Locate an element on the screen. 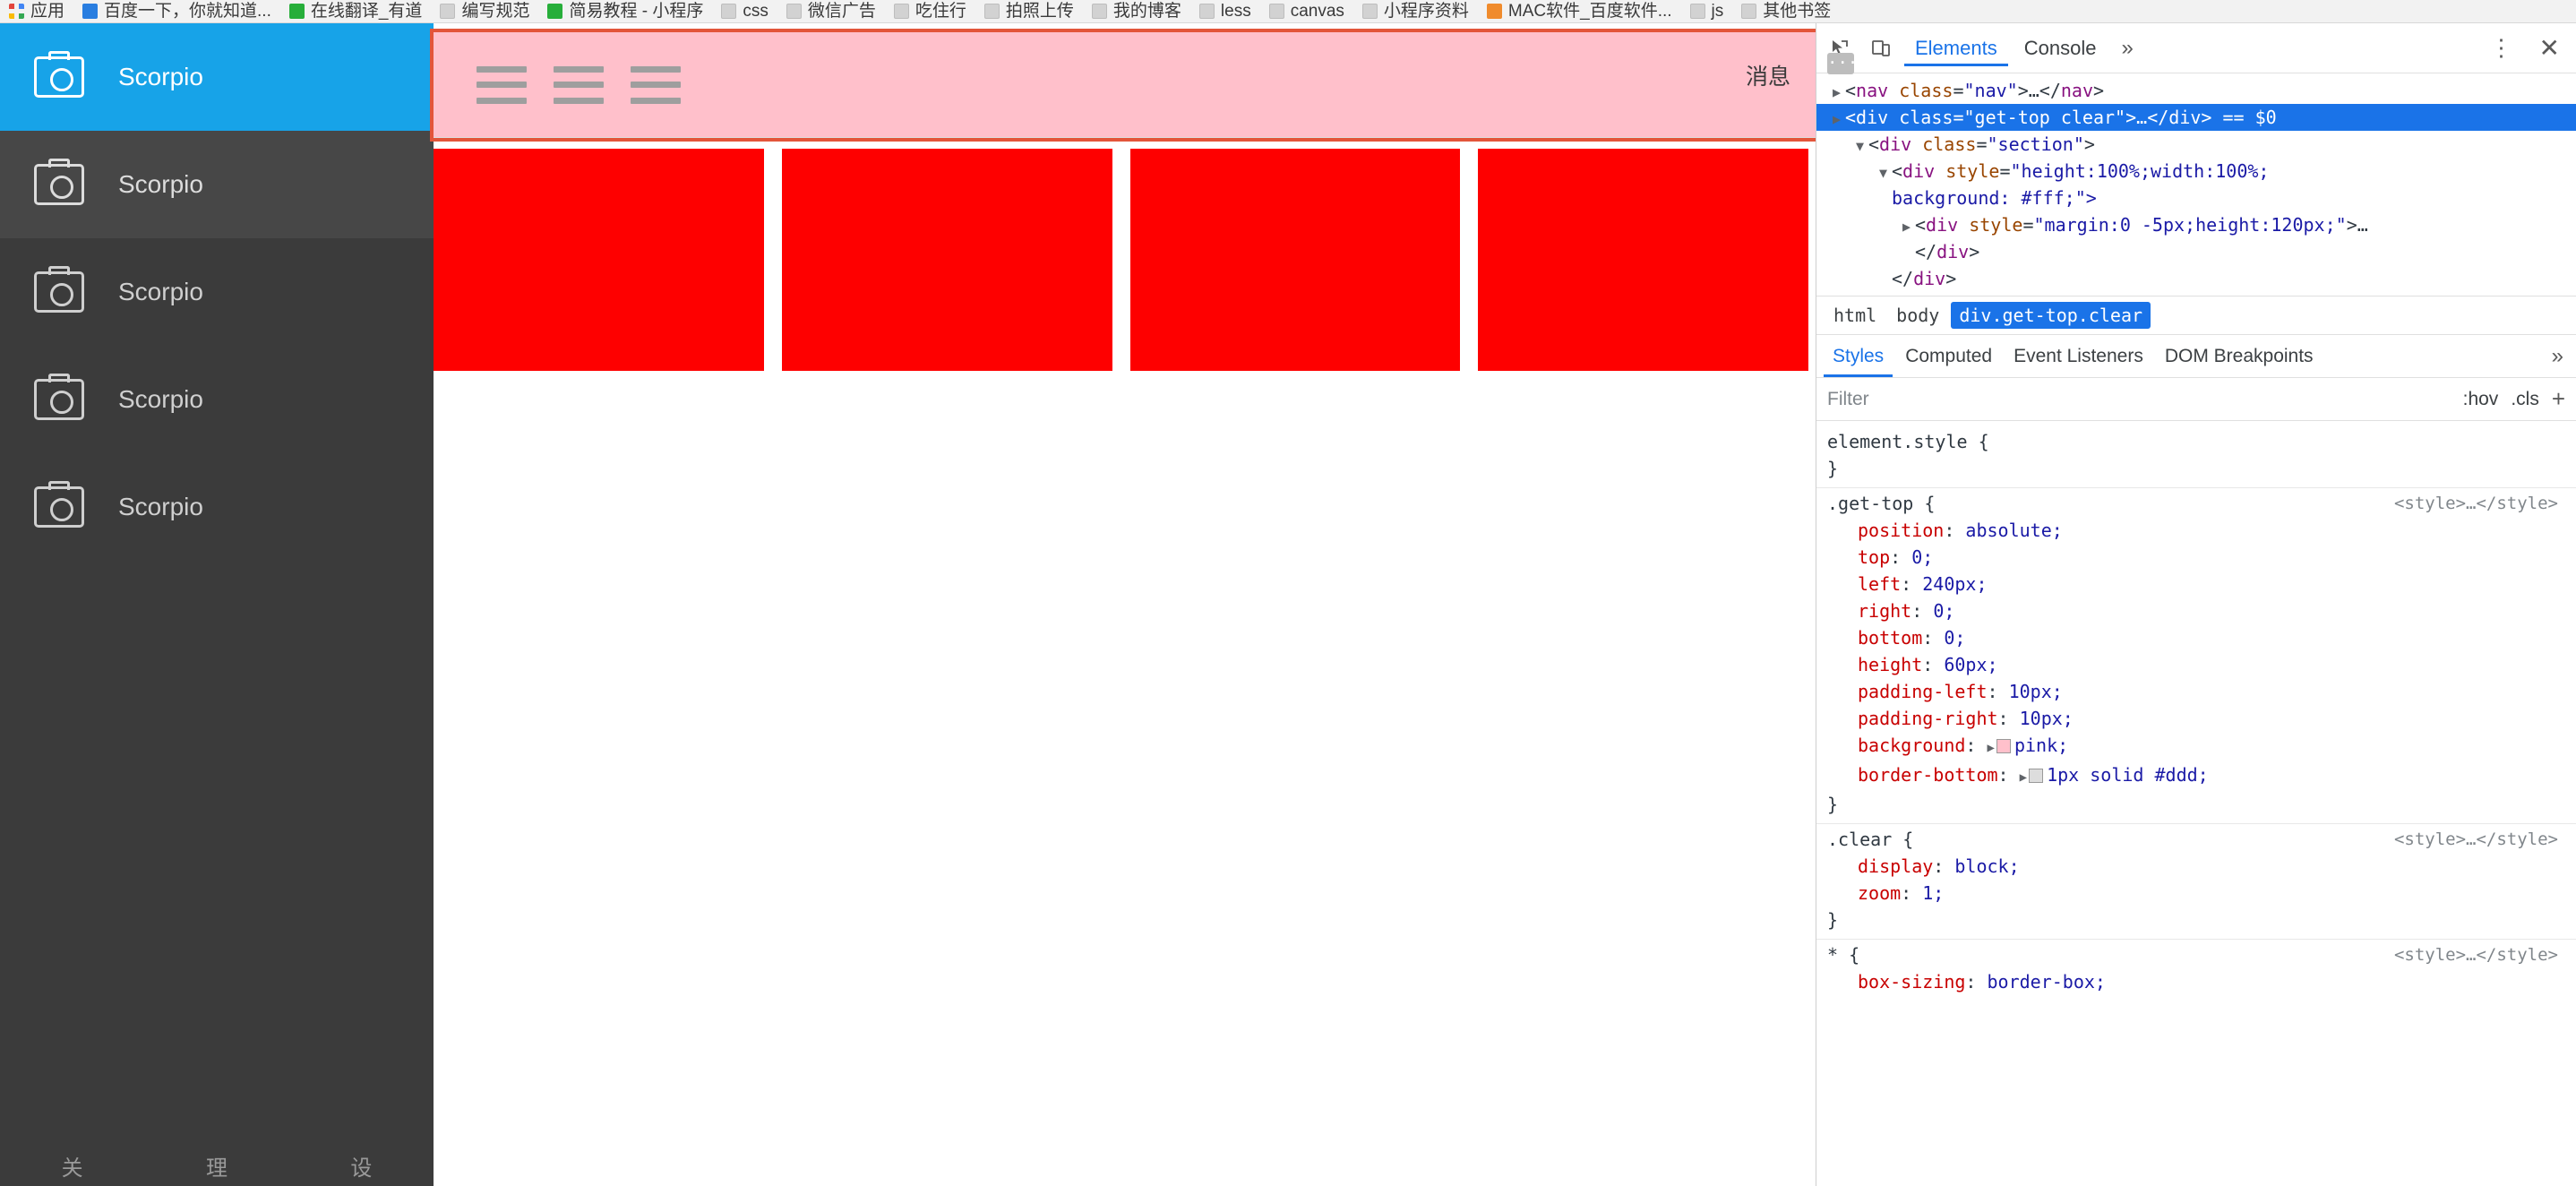 This screenshot has height=1186, width=2576. css-declaration: padding-right: 10px; is located at coordinates (2197, 718).